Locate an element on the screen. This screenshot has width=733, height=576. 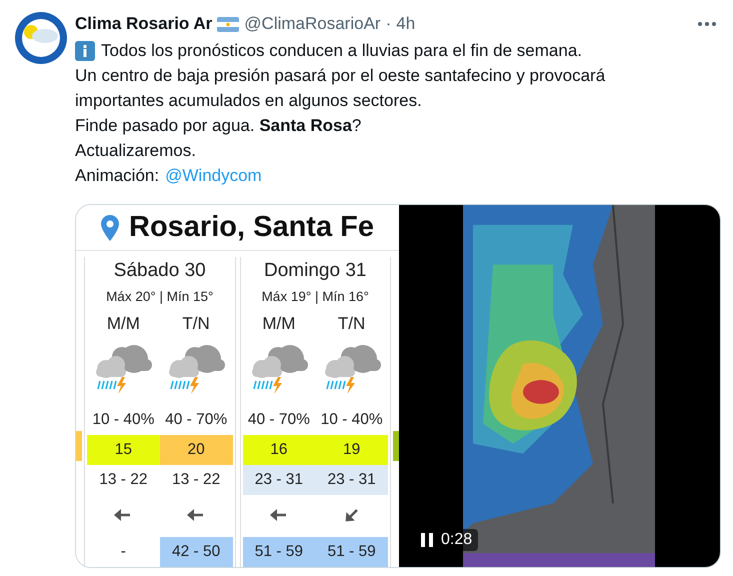
flag-icon is located at coordinates (228, 24).